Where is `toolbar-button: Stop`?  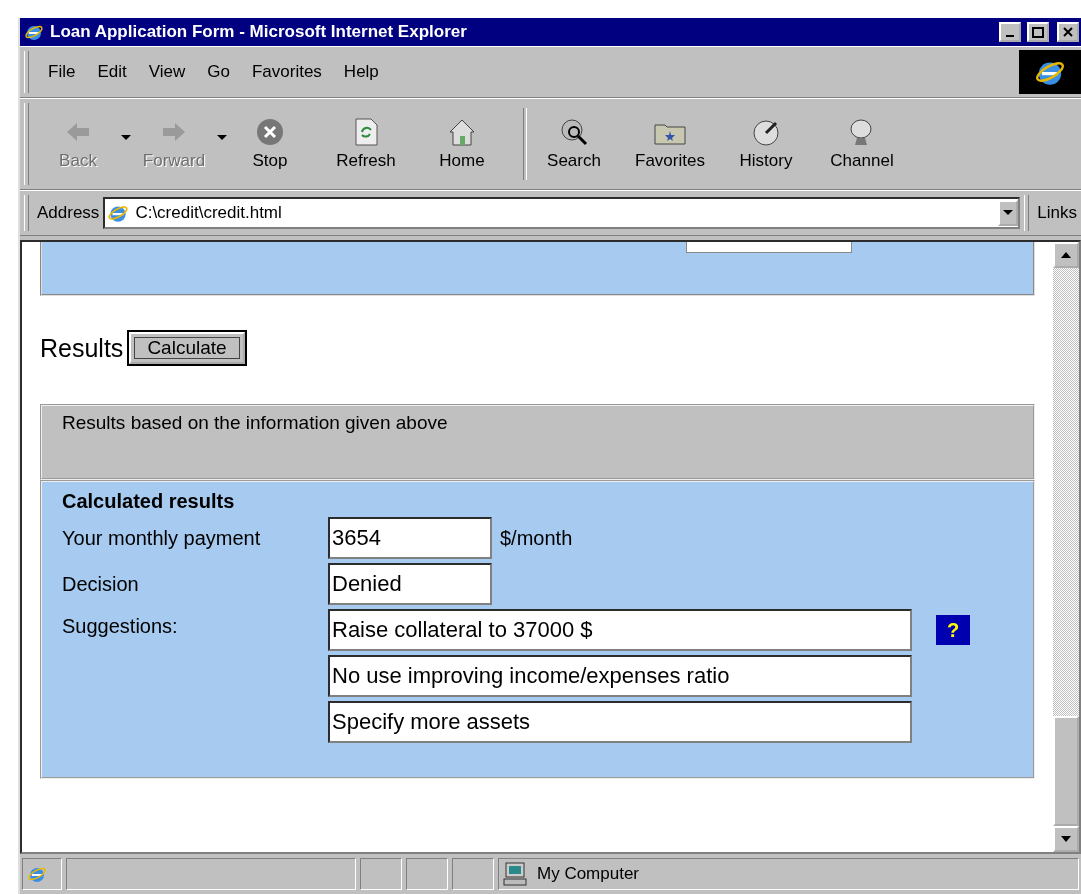
toolbar-button: Stop is located at coordinates (277, 144).